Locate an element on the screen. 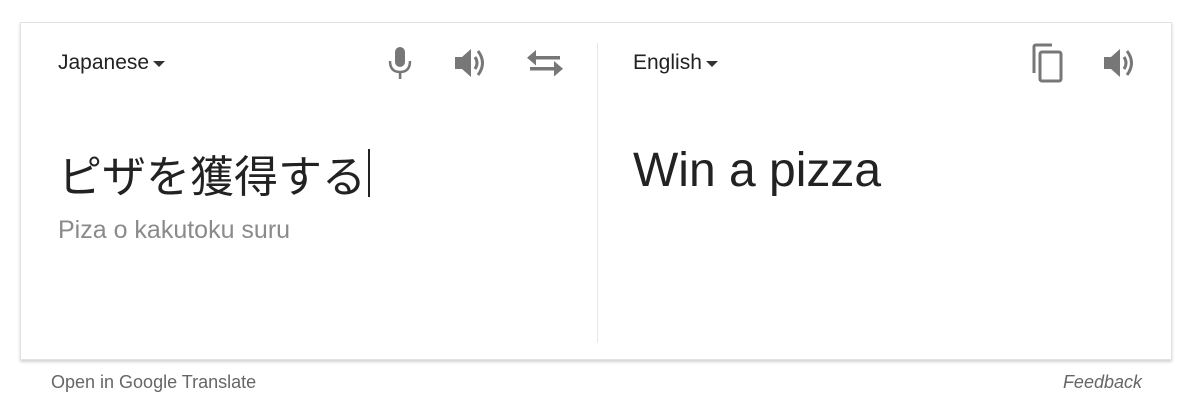  translation-output: Win a pizza is located at coordinates (757, 170).